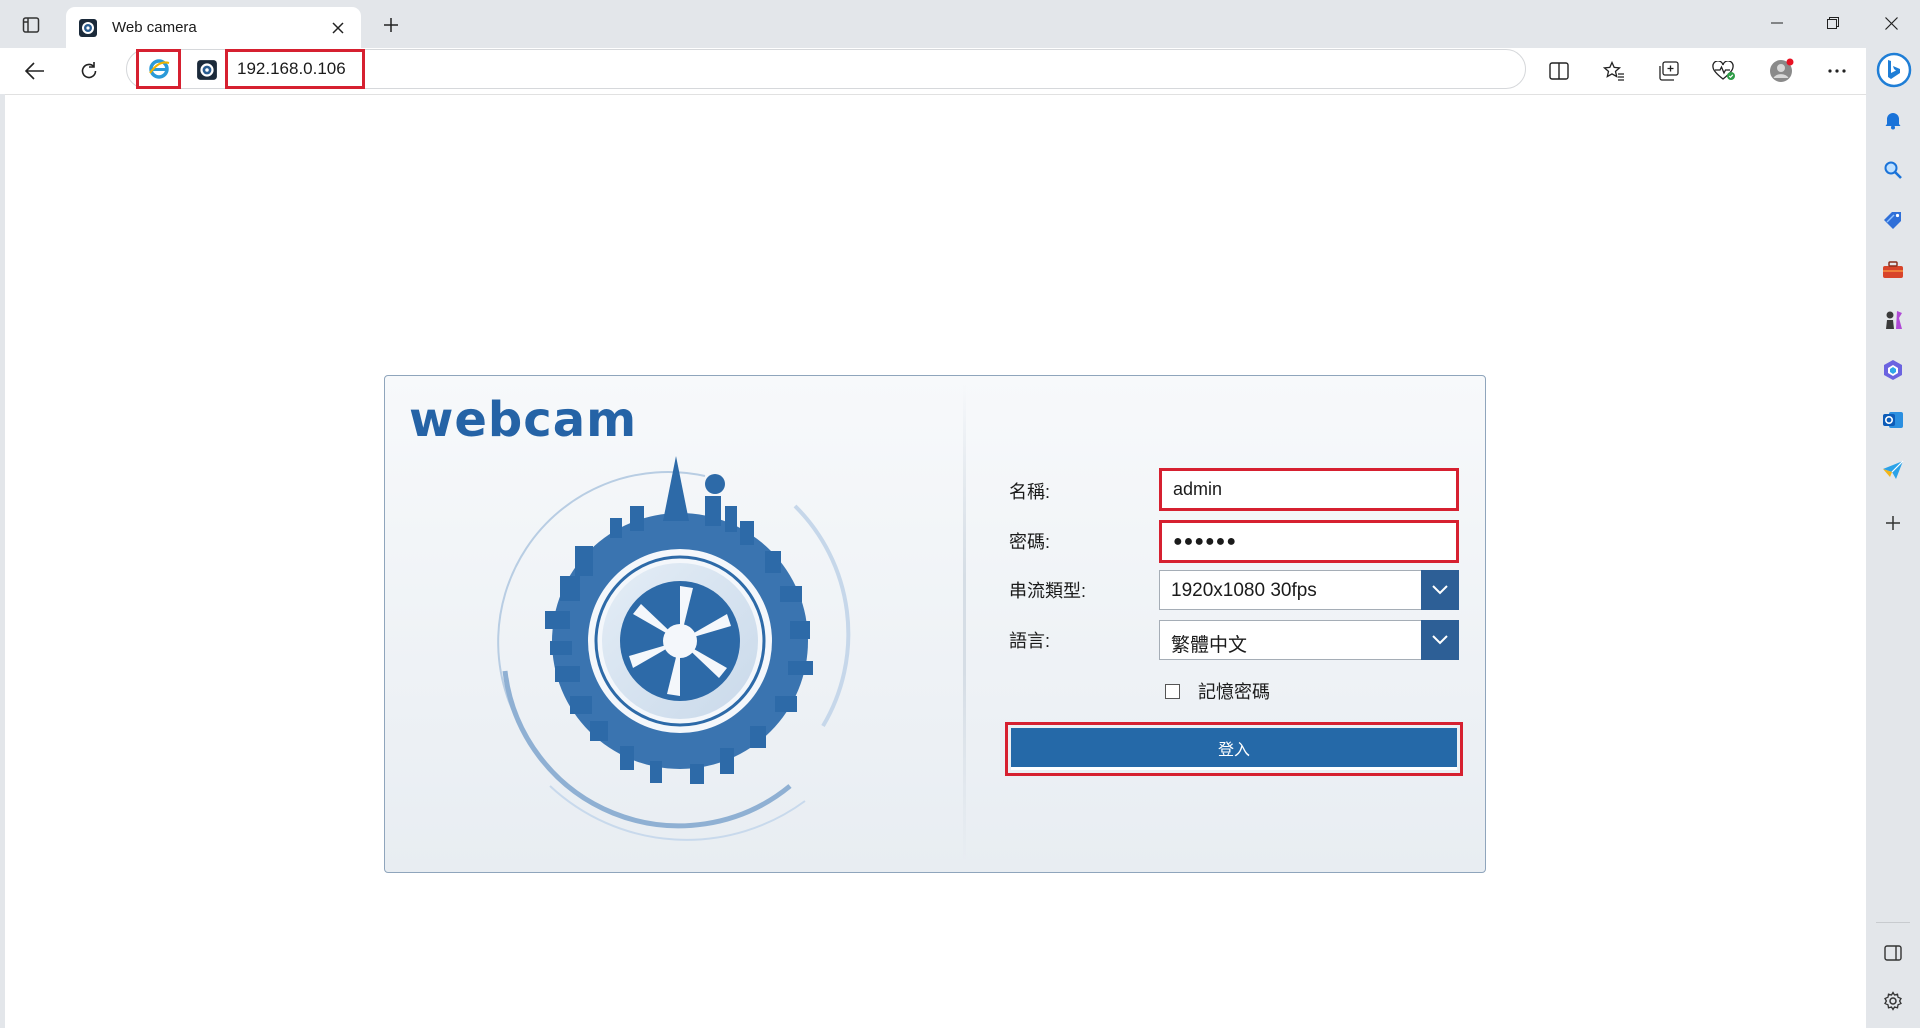 The image size is (1920, 1028). I want to click on site-info-button, so click(158, 69).